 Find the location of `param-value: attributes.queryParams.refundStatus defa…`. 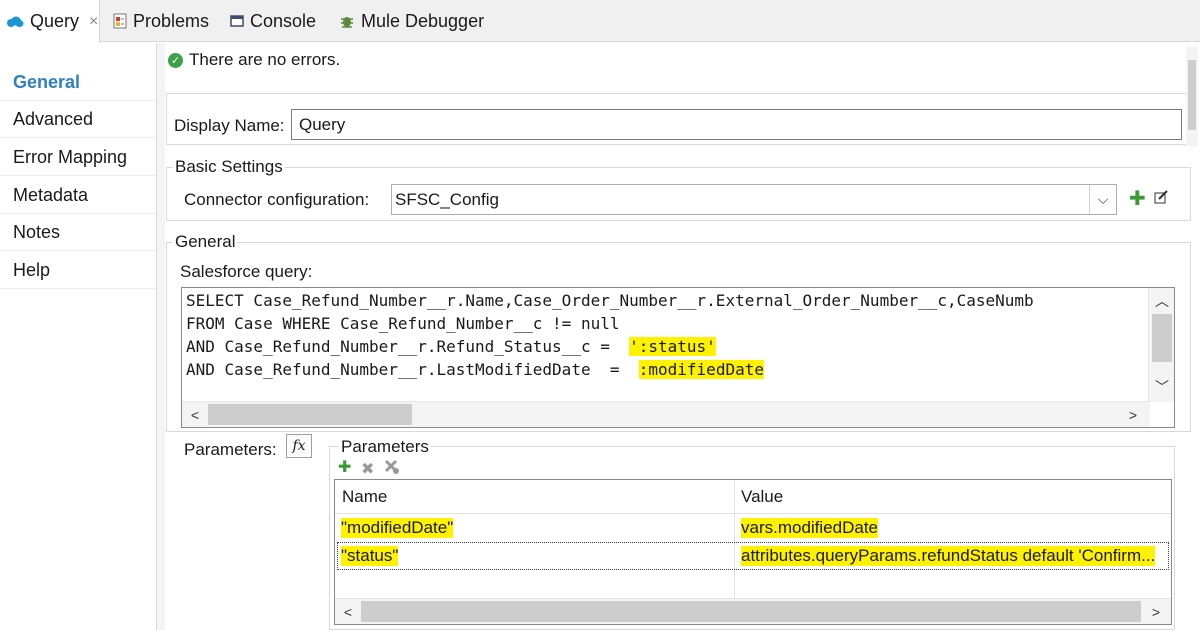

param-value: attributes.queryParams.refundStatus defa… is located at coordinates (948, 556).